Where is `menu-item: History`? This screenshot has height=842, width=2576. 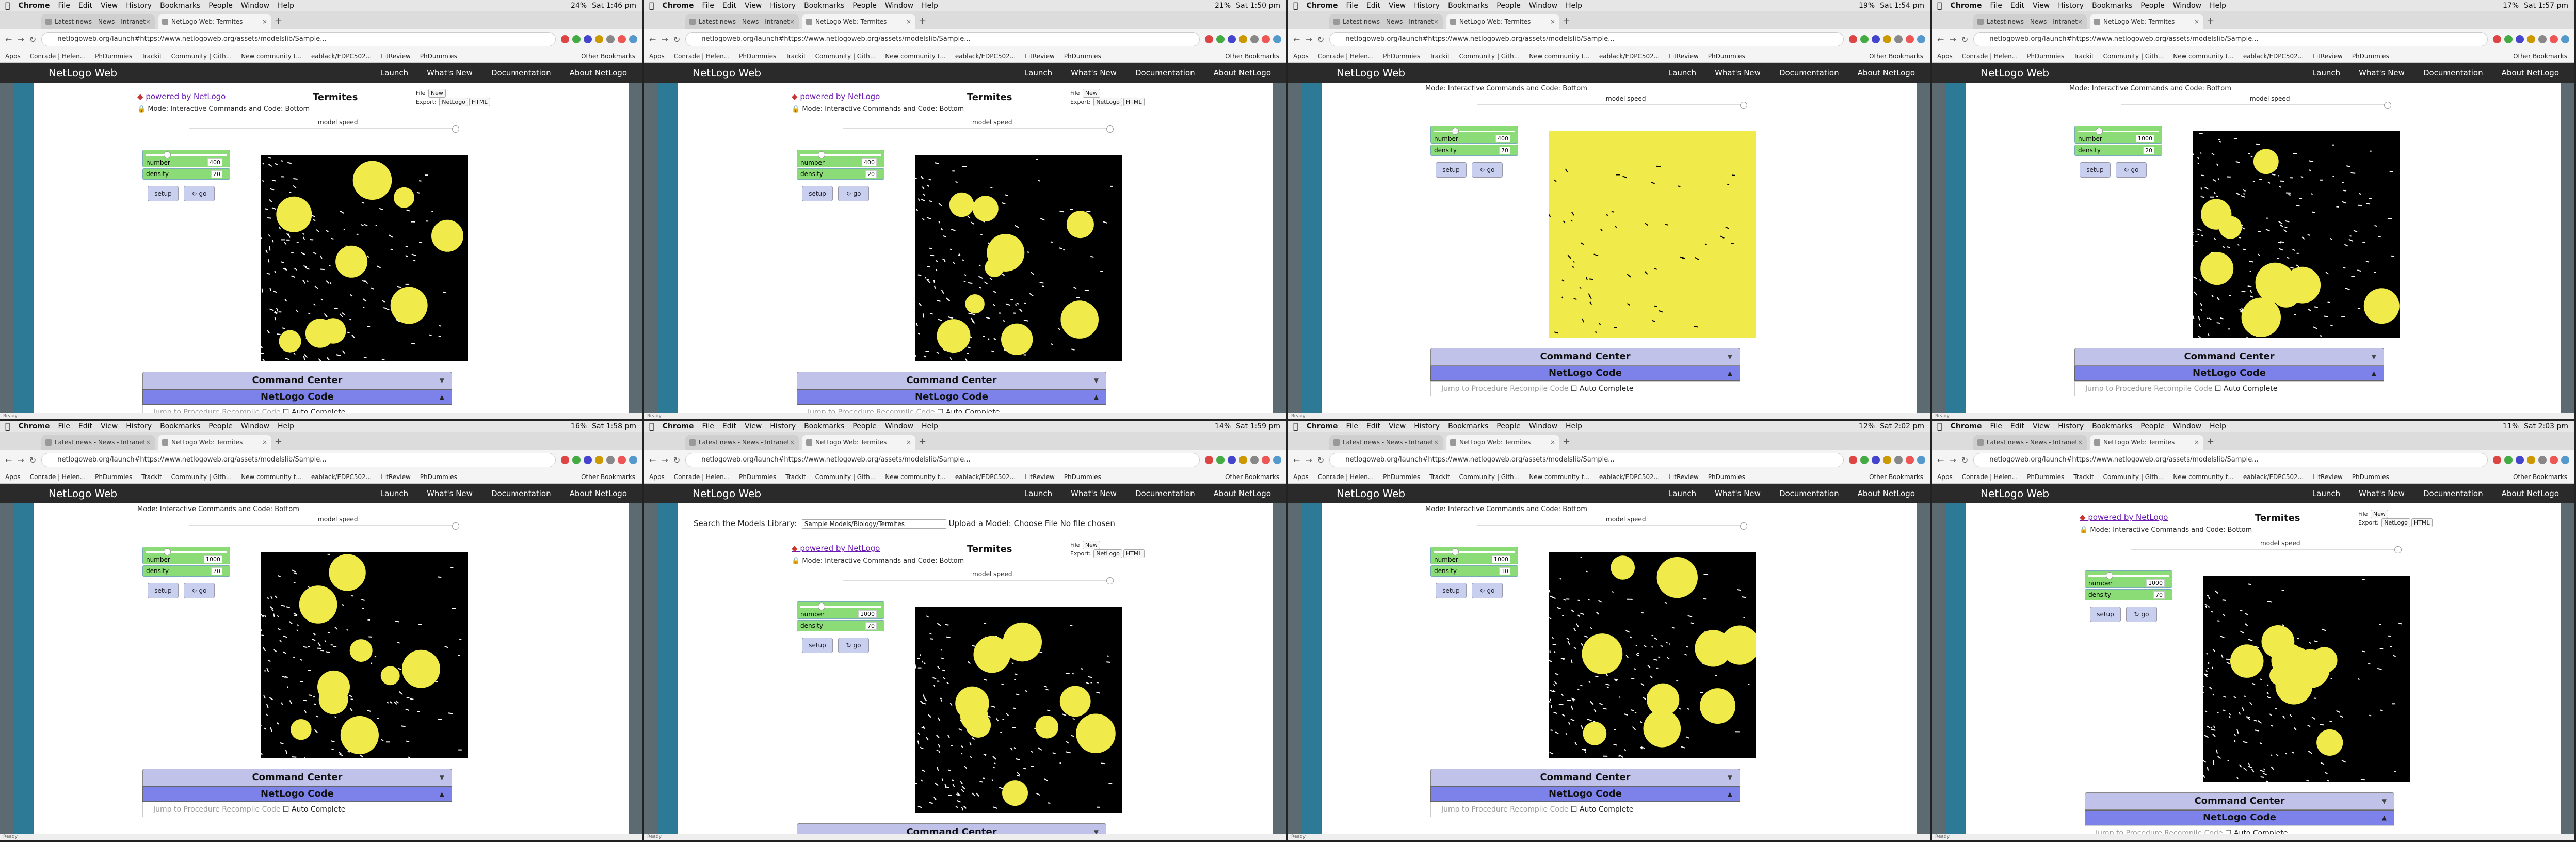
menu-item: History is located at coordinates (2071, 6).